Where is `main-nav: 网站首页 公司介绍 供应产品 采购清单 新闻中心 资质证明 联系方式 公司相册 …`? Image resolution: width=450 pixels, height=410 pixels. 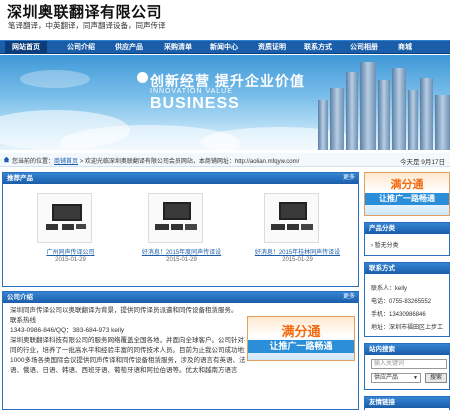
main-nav: 网站首页 公司介绍 供应产品 采购清单 新闻中心 资质证明 联系方式 公司相册 … is located at coordinates (225, 47).